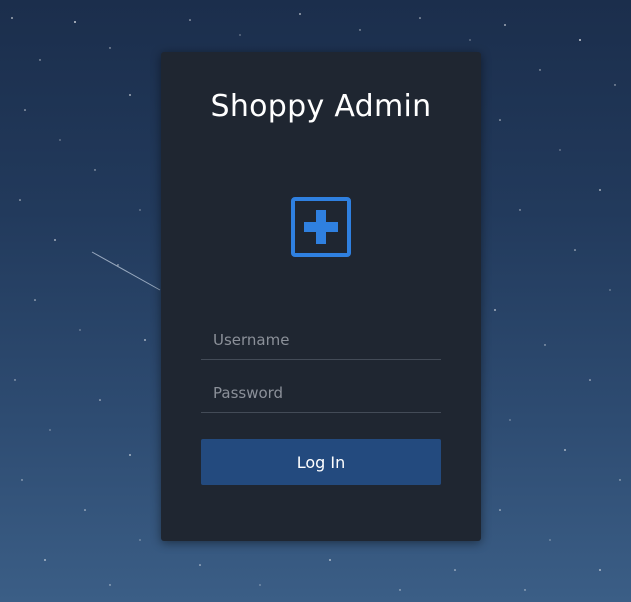 This screenshot has width=631, height=602. Describe the element at coordinates (126, 271) in the screenshot. I see `shooting-star` at that location.